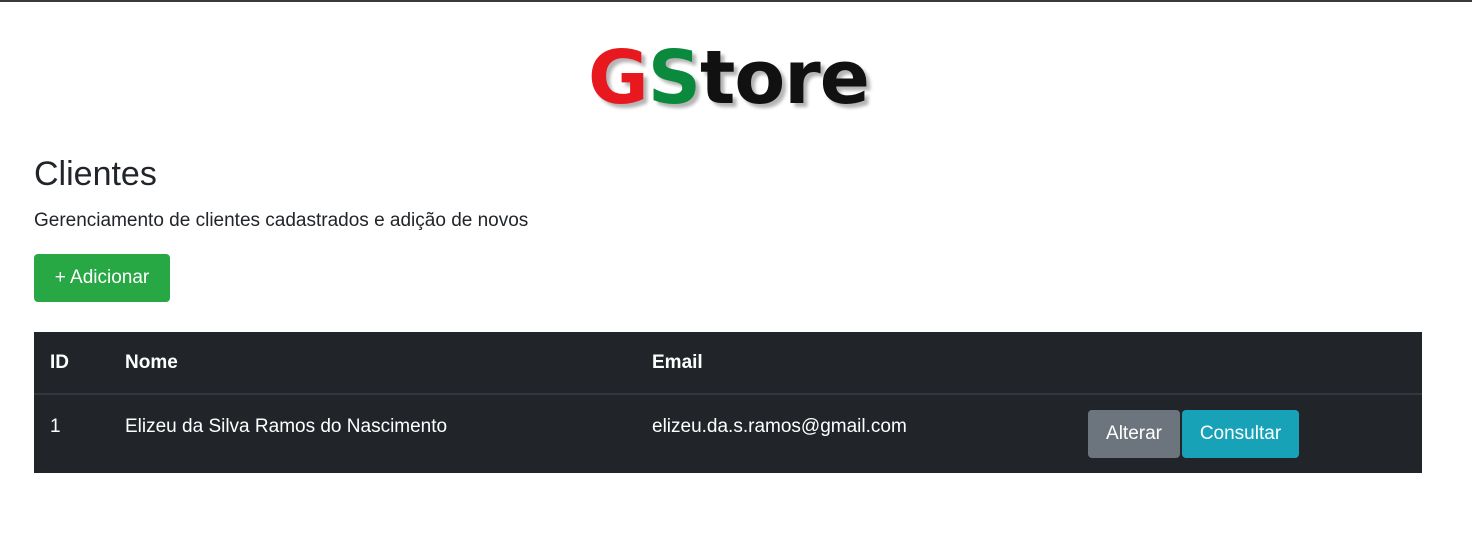 The height and width of the screenshot is (552, 1472). Describe the element at coordinates (736, 1) in the screenshot. I see `top-border` at that location.